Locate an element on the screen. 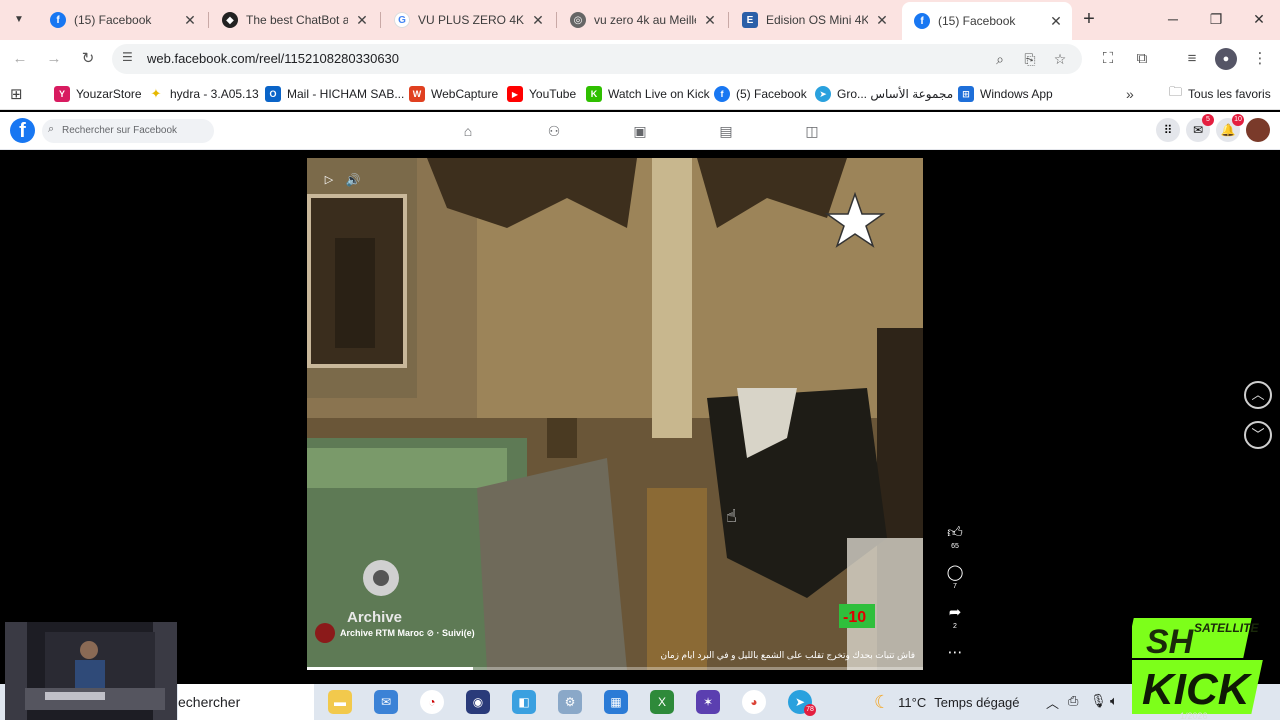 This screenshot has height=720, width=1280. comment-icon: ◯ is located at coordinates (955, 572).